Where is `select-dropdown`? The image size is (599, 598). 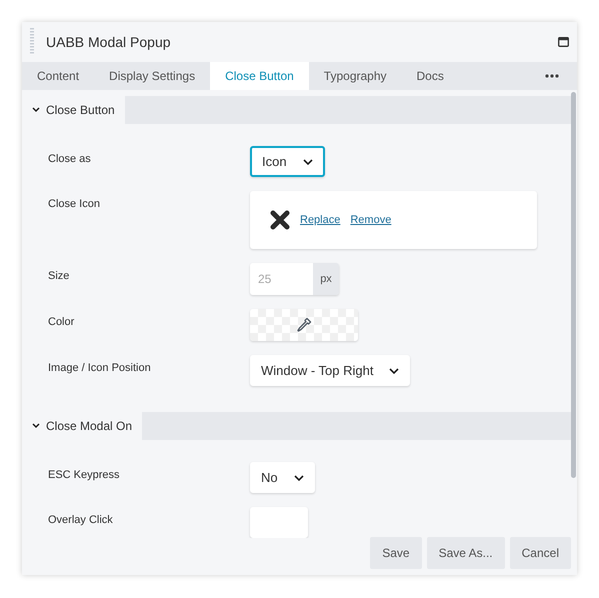
select-dropdown is located at coordinates (279, 522).